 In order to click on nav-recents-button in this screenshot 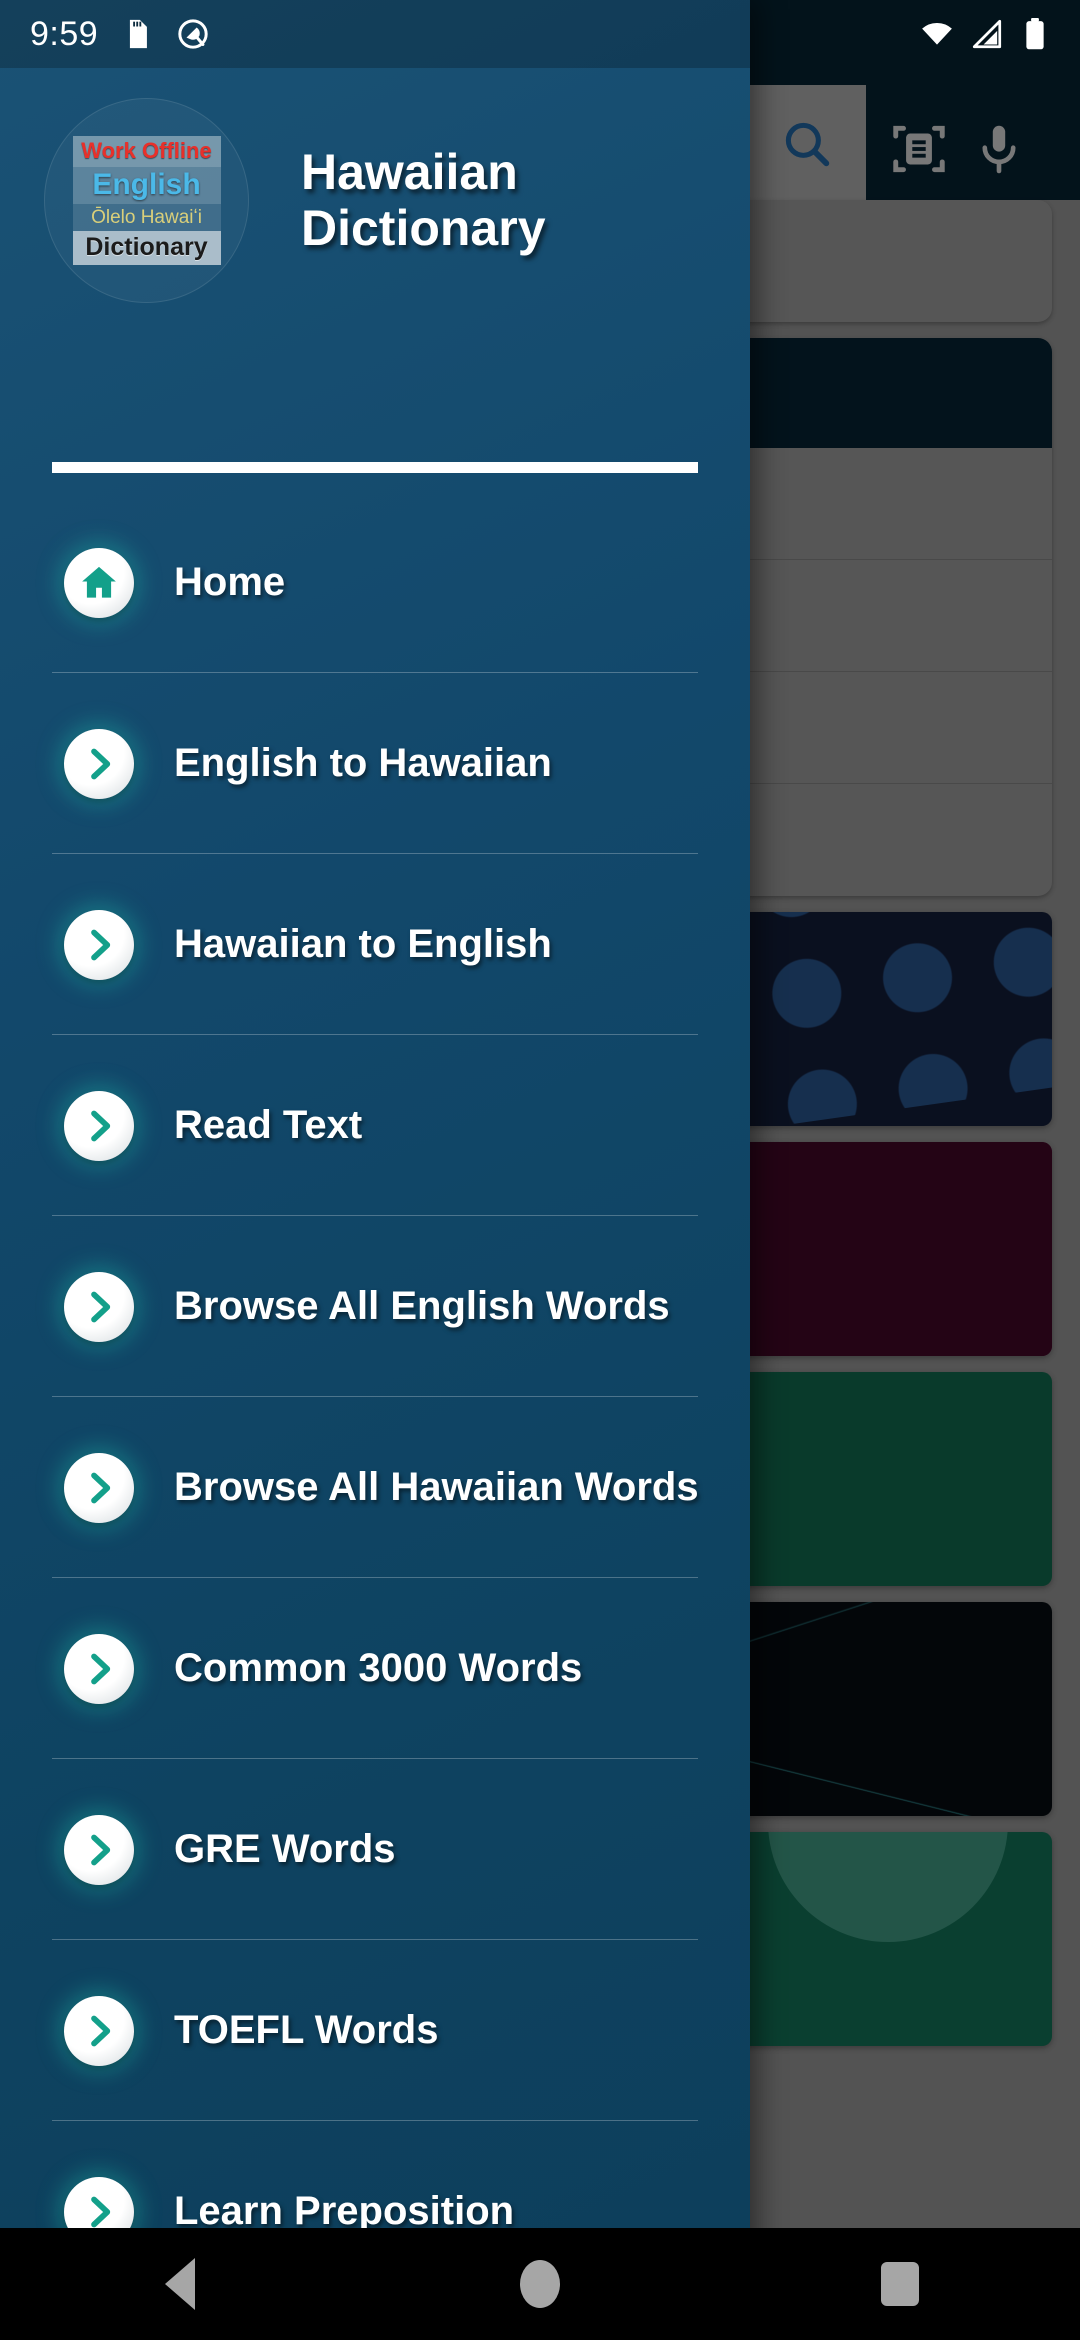, I will do `click(900, 2284)`.